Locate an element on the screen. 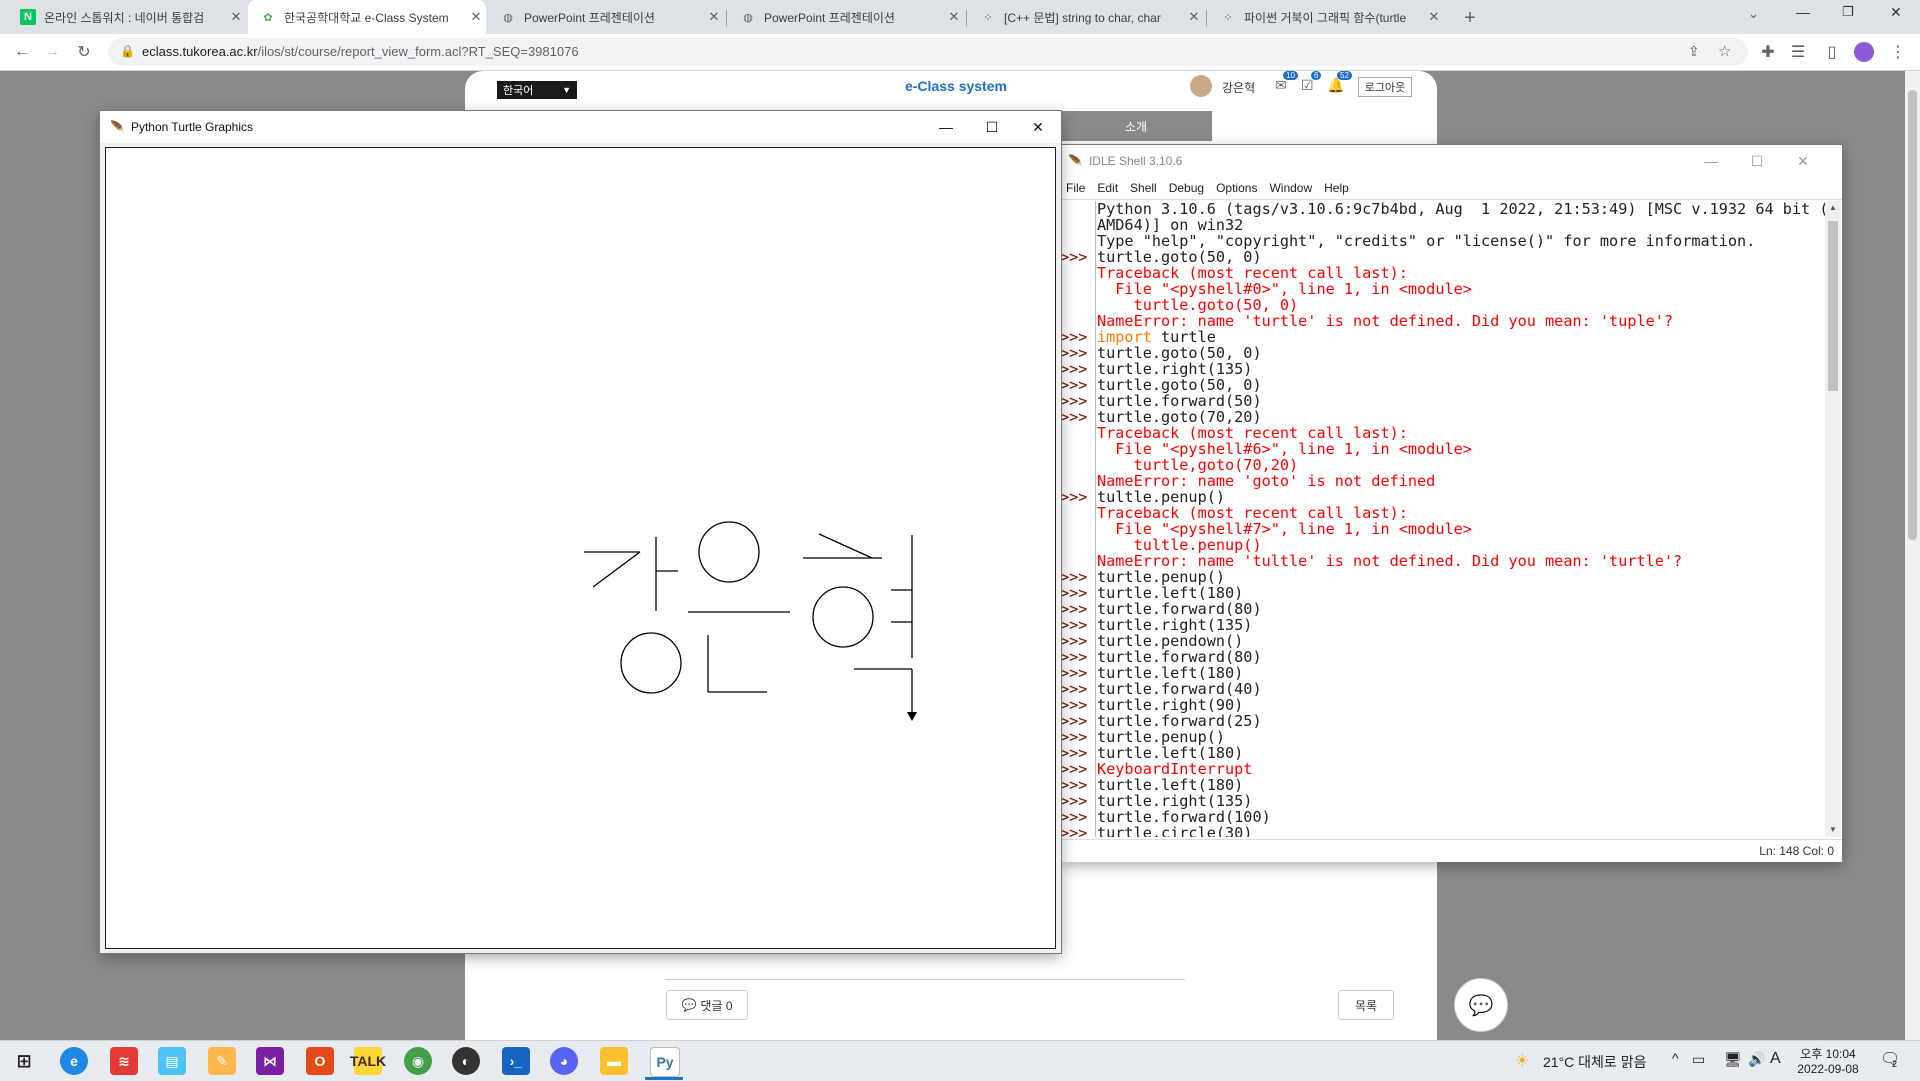 The image size is (1920, 1081). scroll-up-icon: ▲ is located at coordinates (1833, 207).